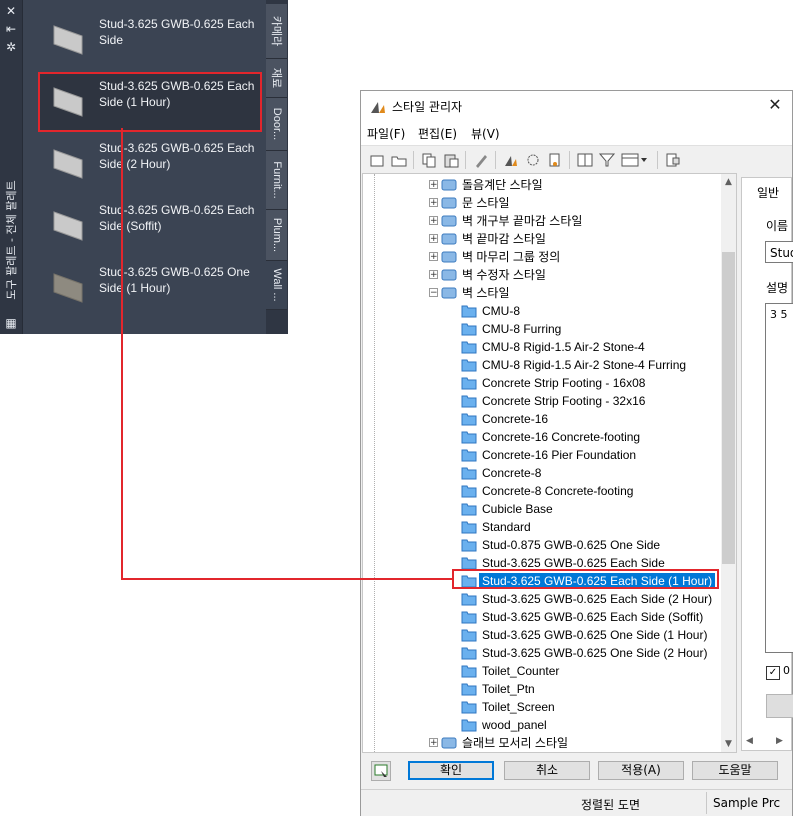  What do you see at coordinates (543, 491) in the screenshot?
I see `tree-item: Concrete-8 Concrete-footing` at bounding box center [543, 491].